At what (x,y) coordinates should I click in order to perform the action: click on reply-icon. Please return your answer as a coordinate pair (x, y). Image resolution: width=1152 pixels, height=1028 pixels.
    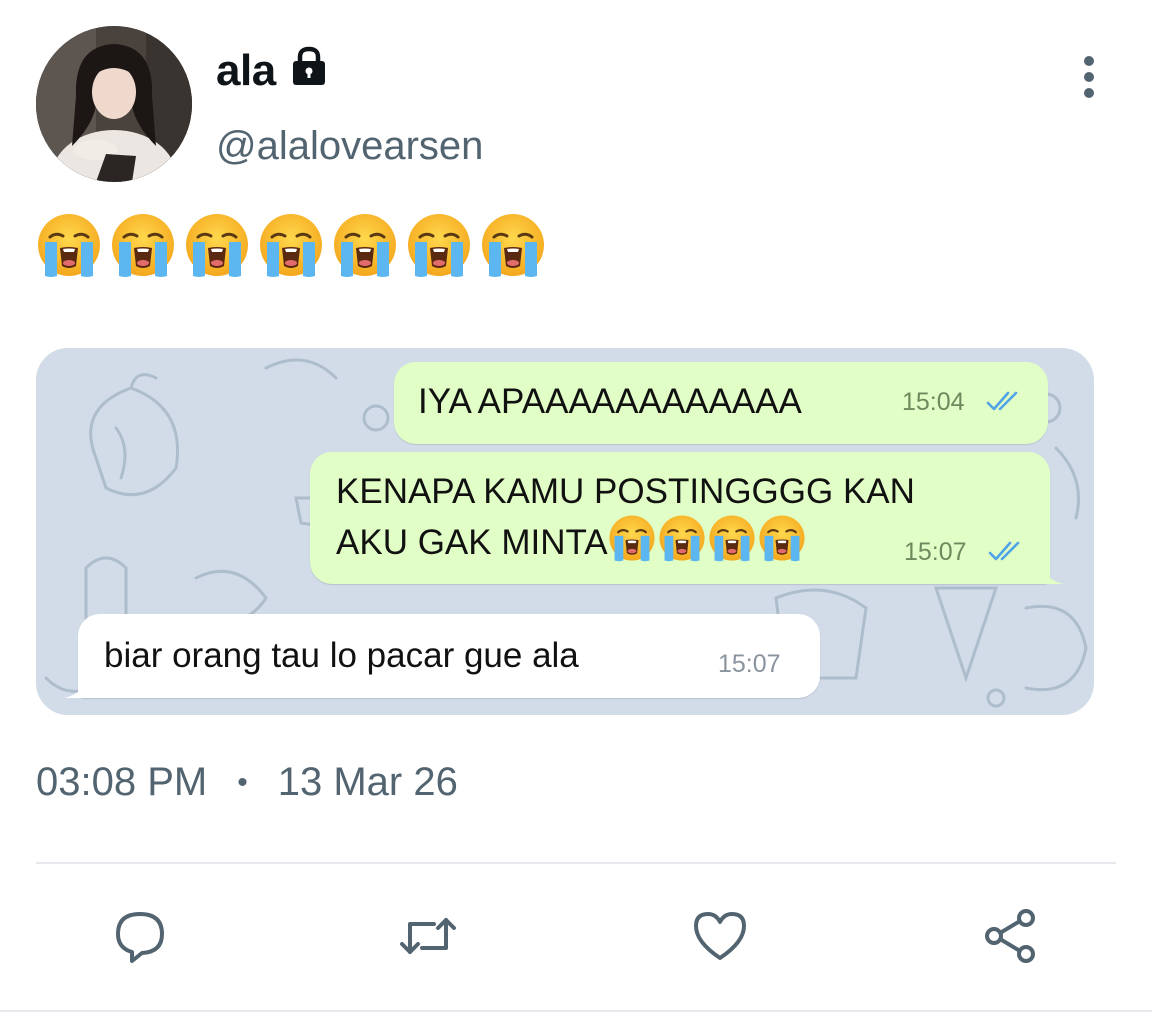
    Looking at the image, I should click on (140, 936).